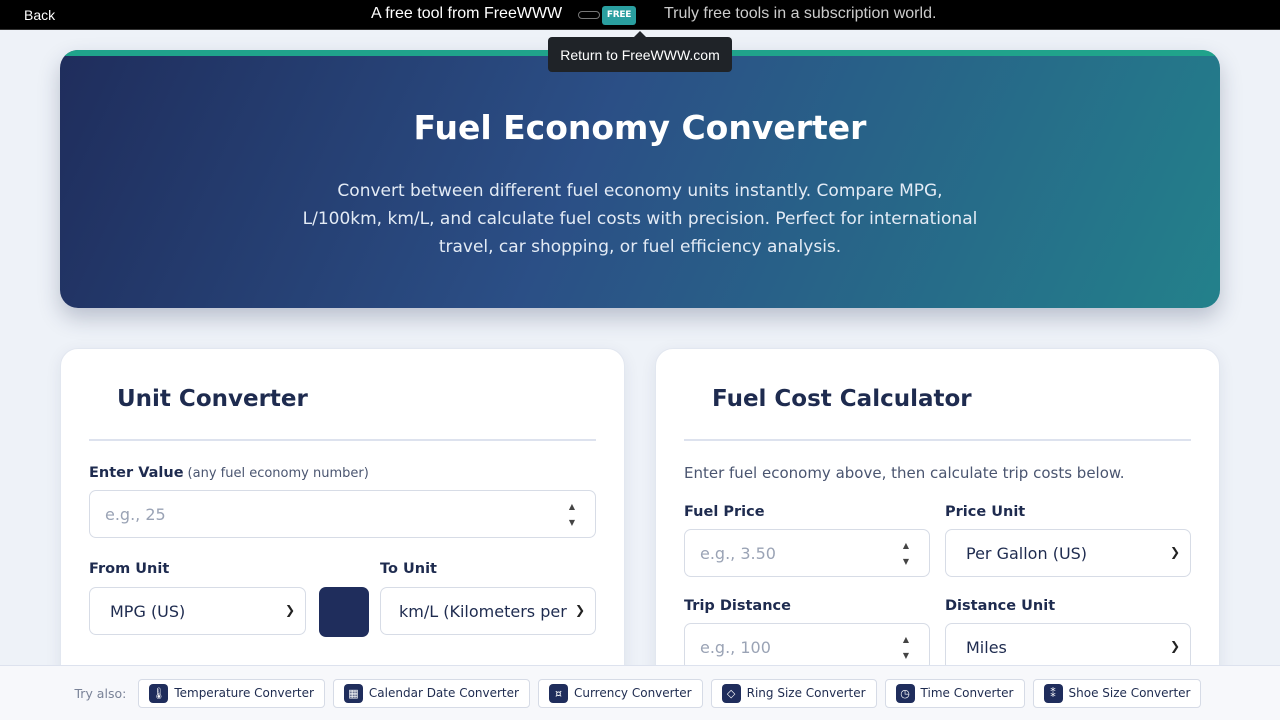 This screenshot has height=720, width=1280. I want to click on distance-unit-value: Miles, so click(986, 647).